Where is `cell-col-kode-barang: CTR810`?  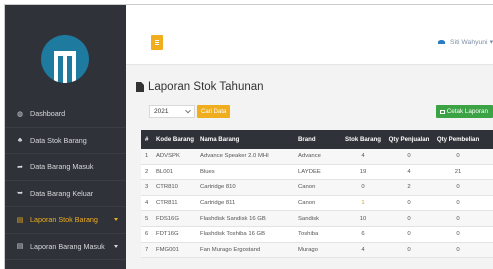 cell-col-kode-barang: CTR810 is located at coordinates (167, 187).